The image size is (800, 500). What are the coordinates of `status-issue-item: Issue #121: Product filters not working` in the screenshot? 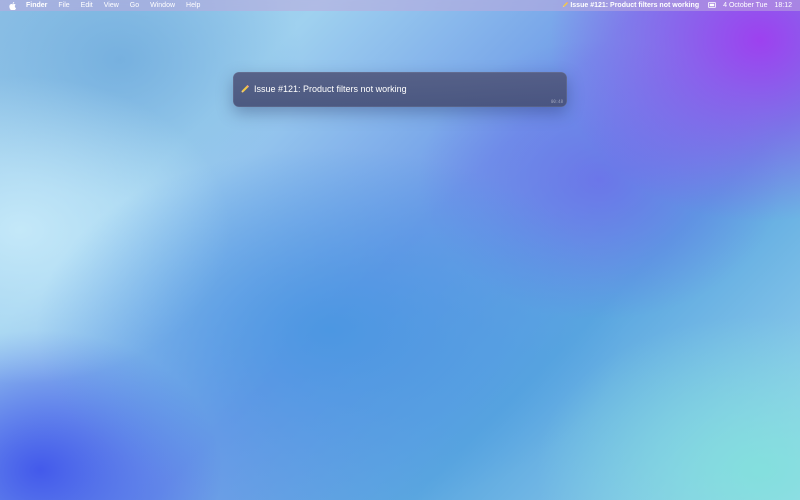 It's located at (630, 5).